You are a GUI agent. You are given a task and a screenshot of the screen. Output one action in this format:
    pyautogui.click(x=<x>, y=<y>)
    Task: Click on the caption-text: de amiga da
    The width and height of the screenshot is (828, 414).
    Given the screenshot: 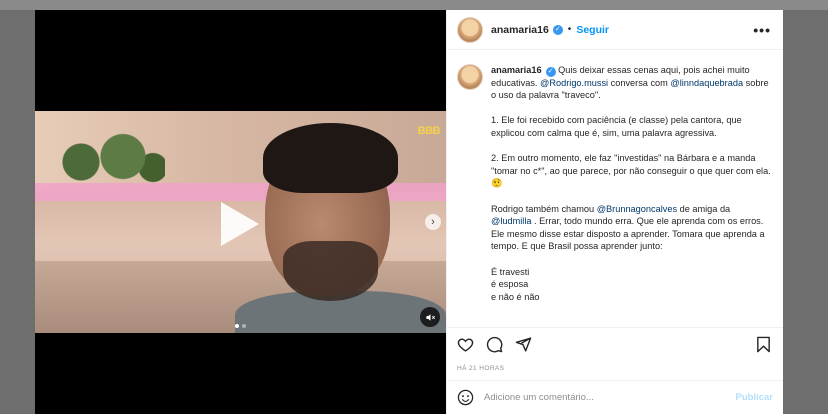 What is the action you would take?
    pyautogui.click(x=704, y=208)
    